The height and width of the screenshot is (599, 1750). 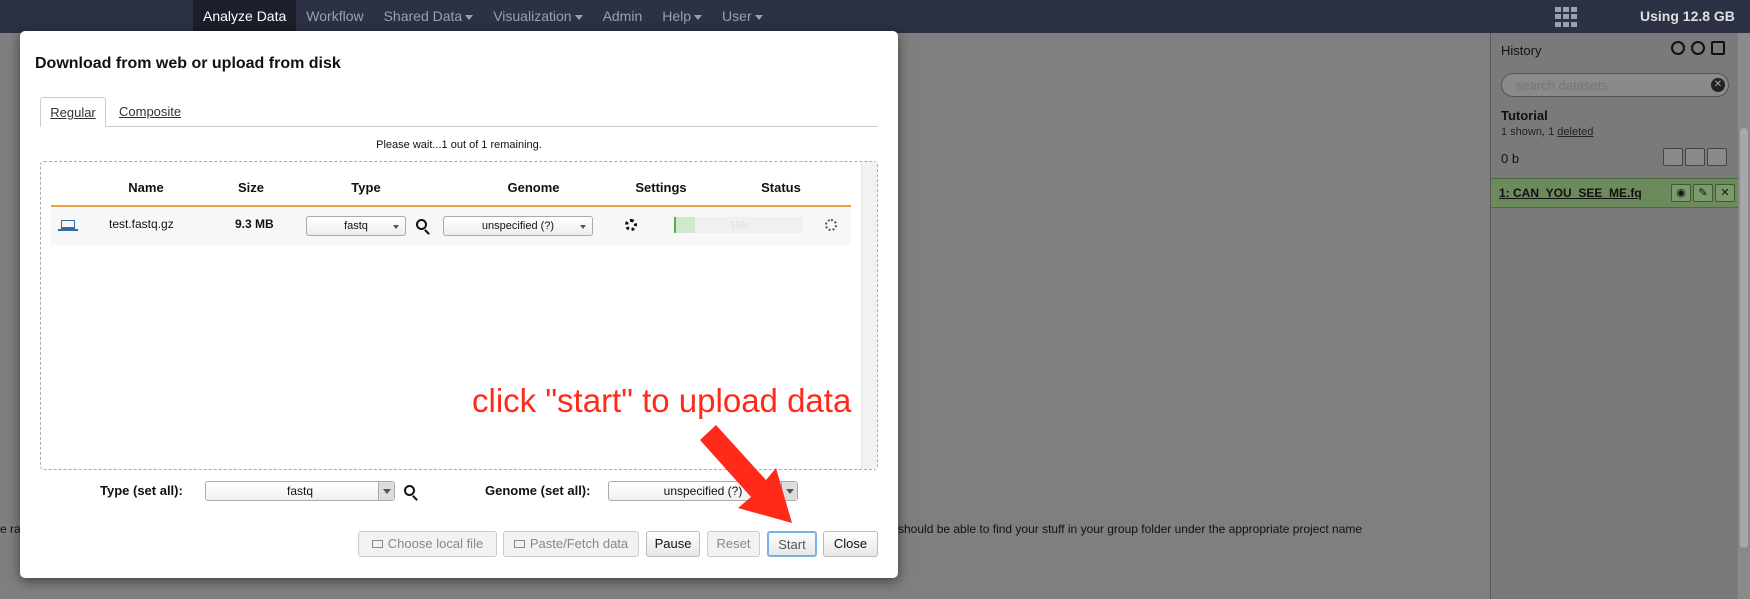 What do you see at coordinates (245, 16) in the screenshot?
I see `nav-analyze-data: Analyze Data` at bounding box center [245, 16].